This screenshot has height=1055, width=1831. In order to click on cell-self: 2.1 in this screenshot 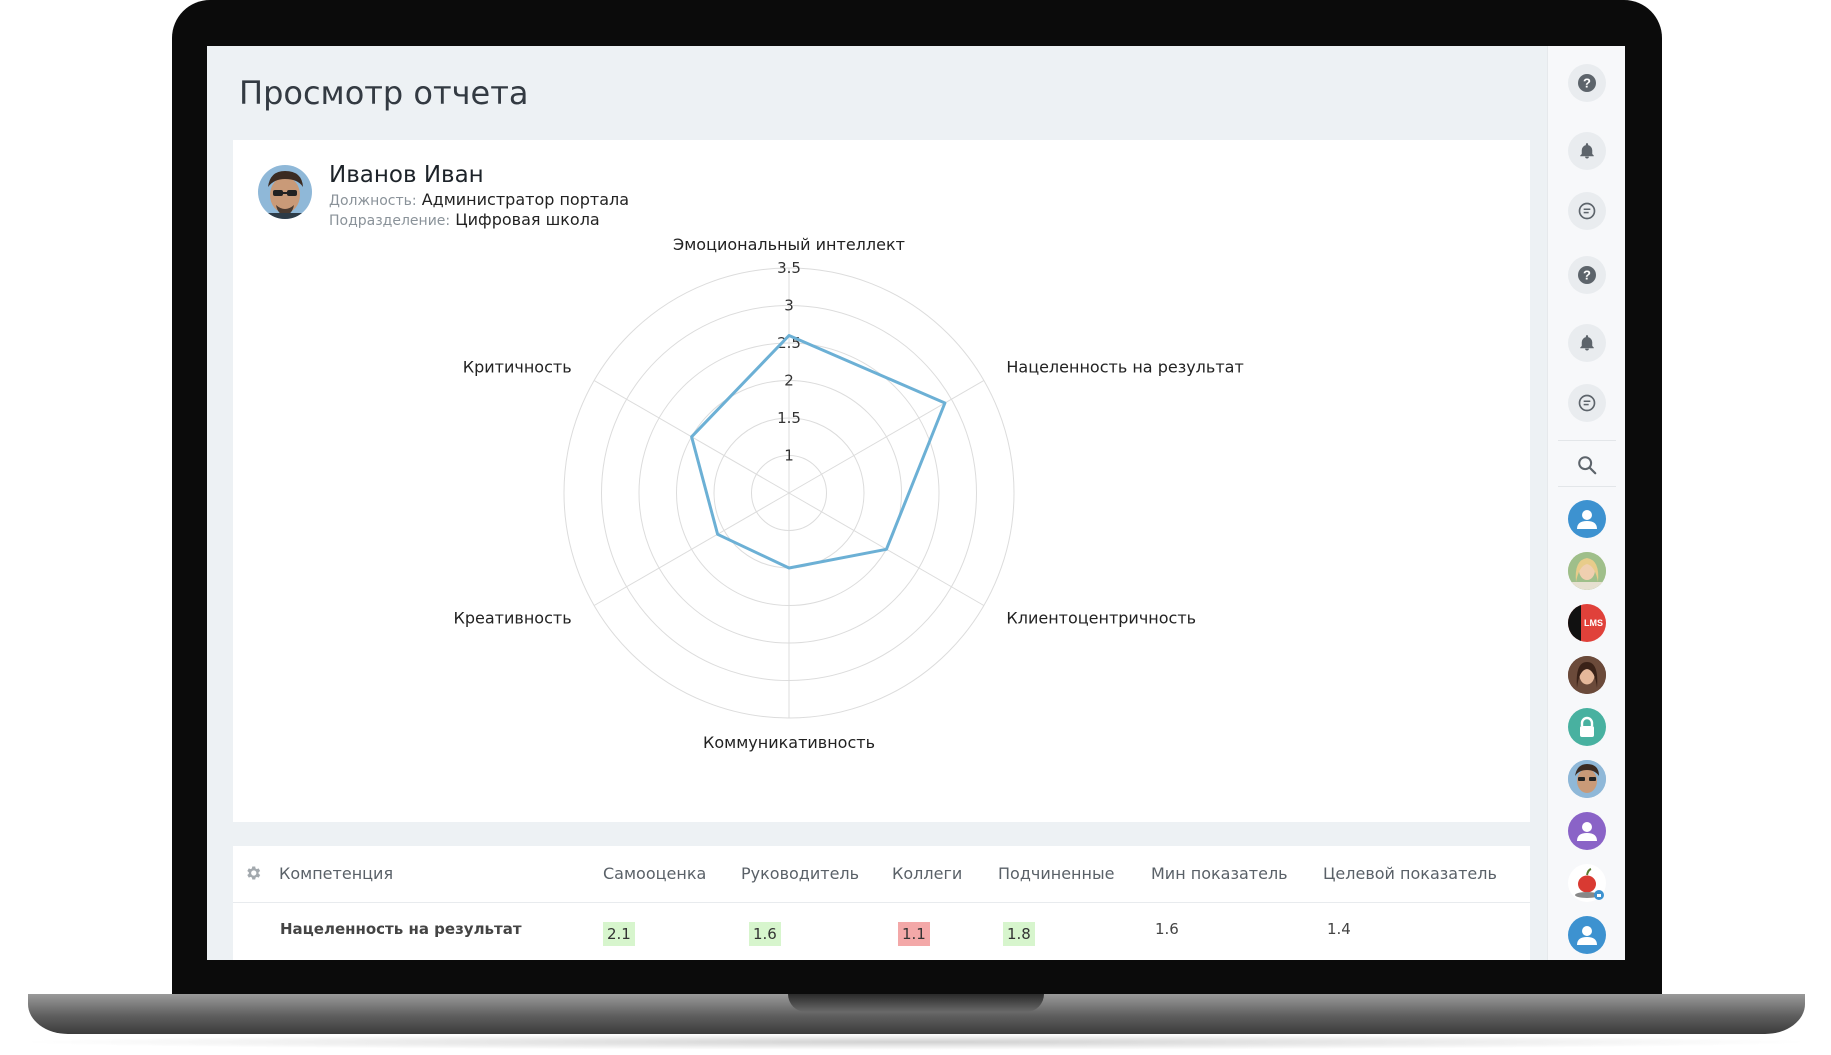, I will do `click(619, 934)`.